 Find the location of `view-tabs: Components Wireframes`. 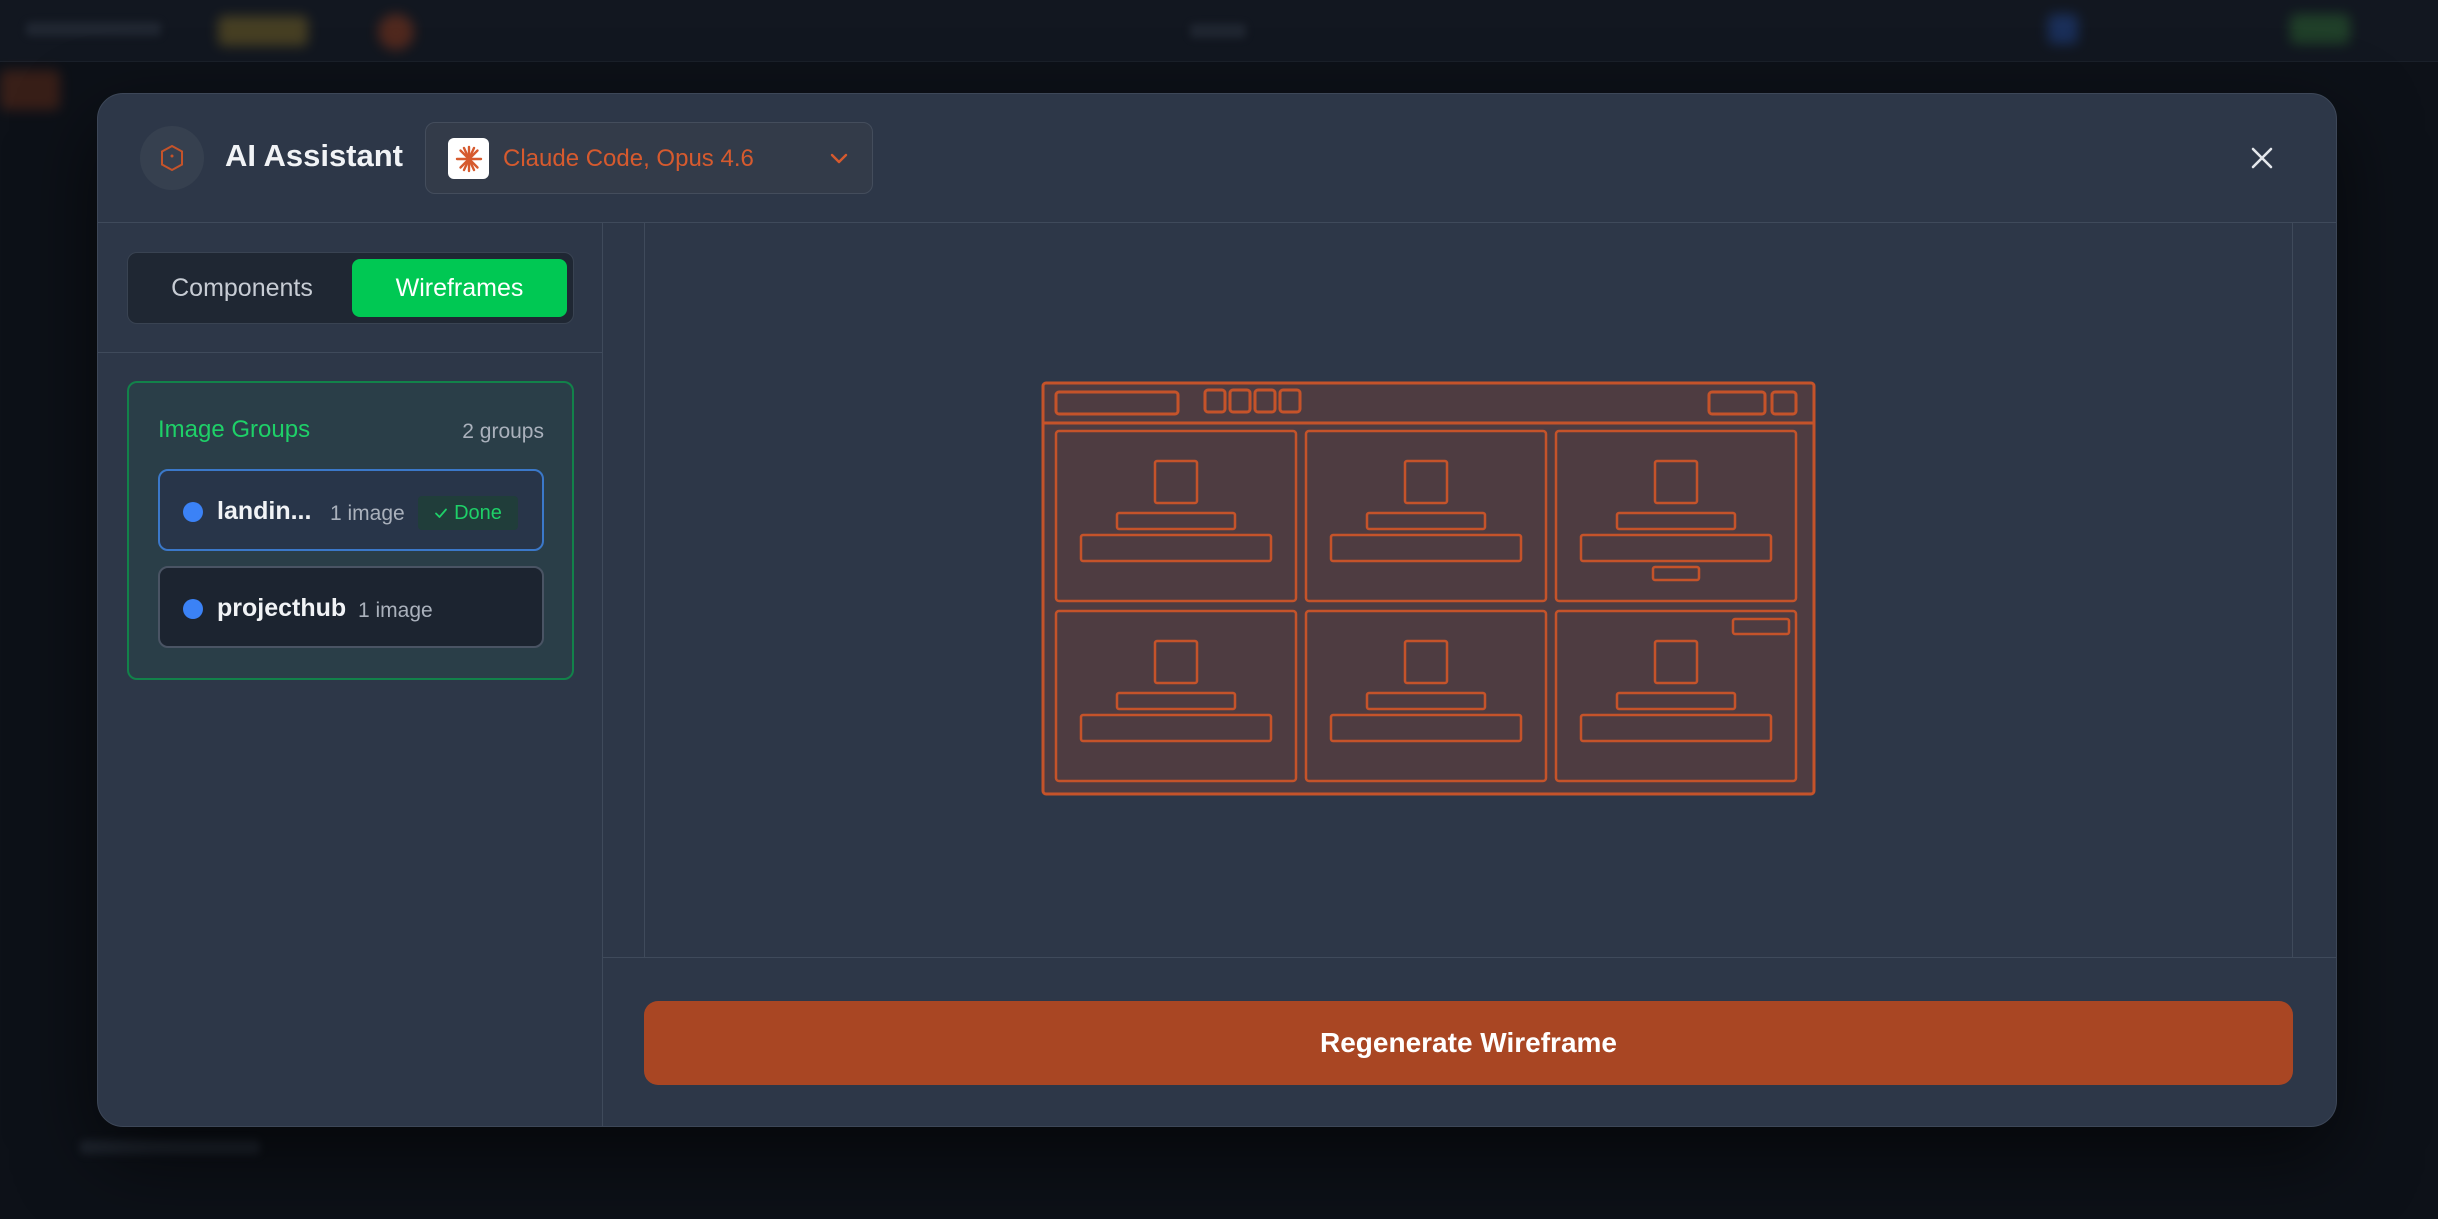

view-tabs: Components Wireframes is located at coordinates (350, 288).